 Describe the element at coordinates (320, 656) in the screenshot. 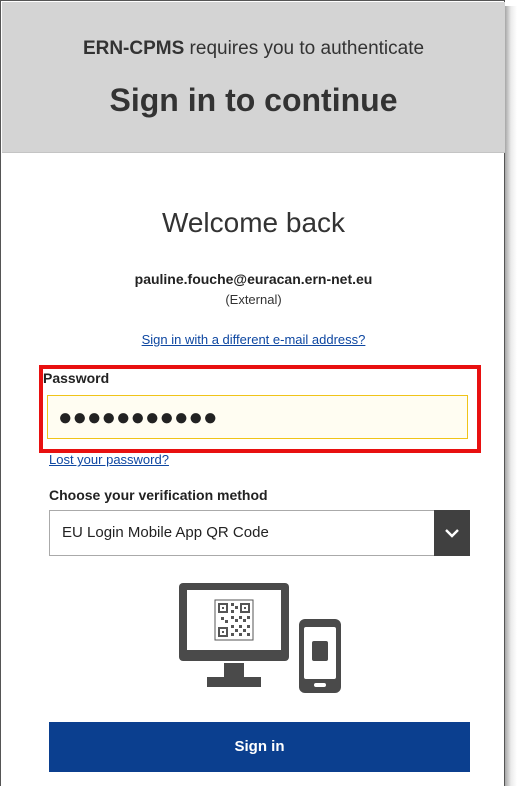

I see `smartphone-icon` at that location.